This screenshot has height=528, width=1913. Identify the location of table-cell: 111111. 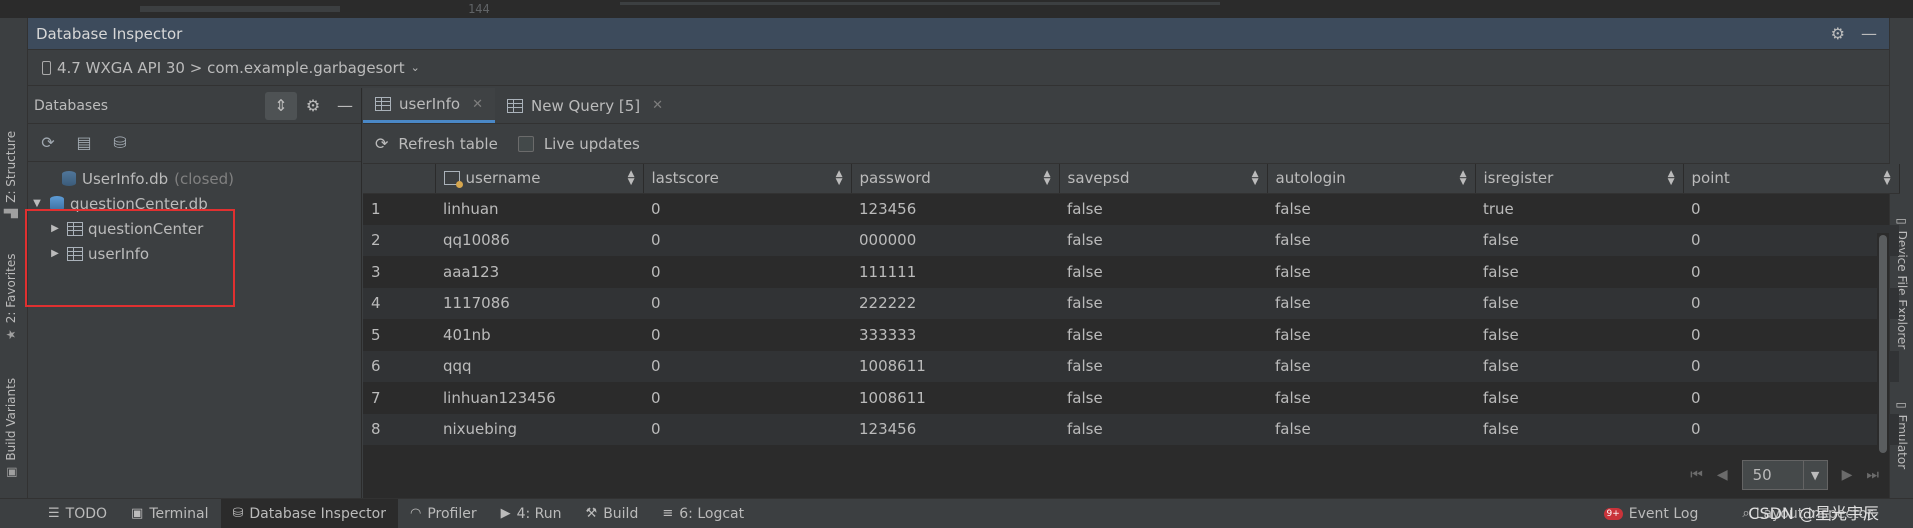
(955, 272).